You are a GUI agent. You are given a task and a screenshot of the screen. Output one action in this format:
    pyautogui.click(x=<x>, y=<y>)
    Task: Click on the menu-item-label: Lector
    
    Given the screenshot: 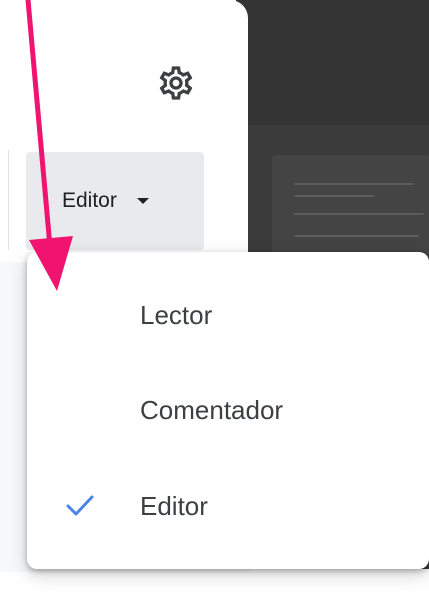 What is the action you would take?
    pyautogui.click(x=176, y=314)
    